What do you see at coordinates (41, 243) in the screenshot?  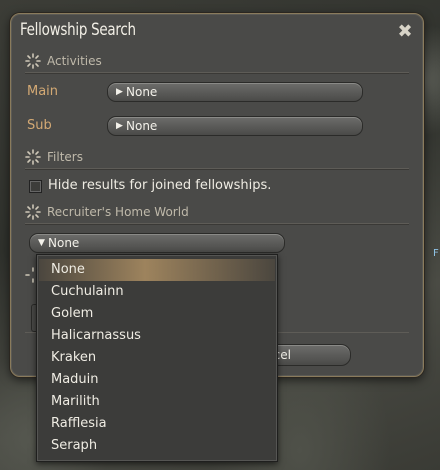 I see `triangle-down-icon: ▼` at bounding box center [41, 243].